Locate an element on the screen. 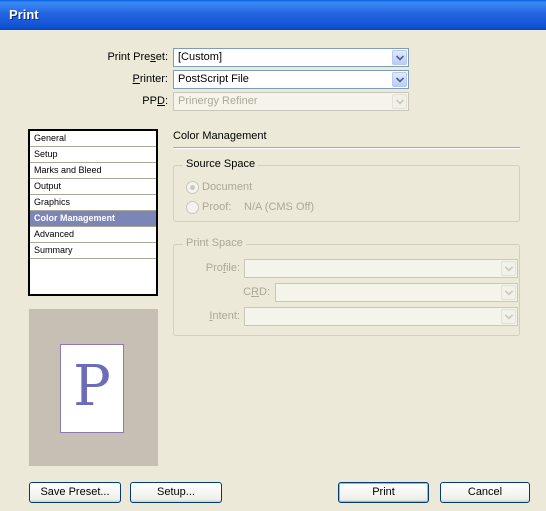 The height and width of the screenshot is (511, 546). ppd-label: PPD: is located at coordinates (155, 101).